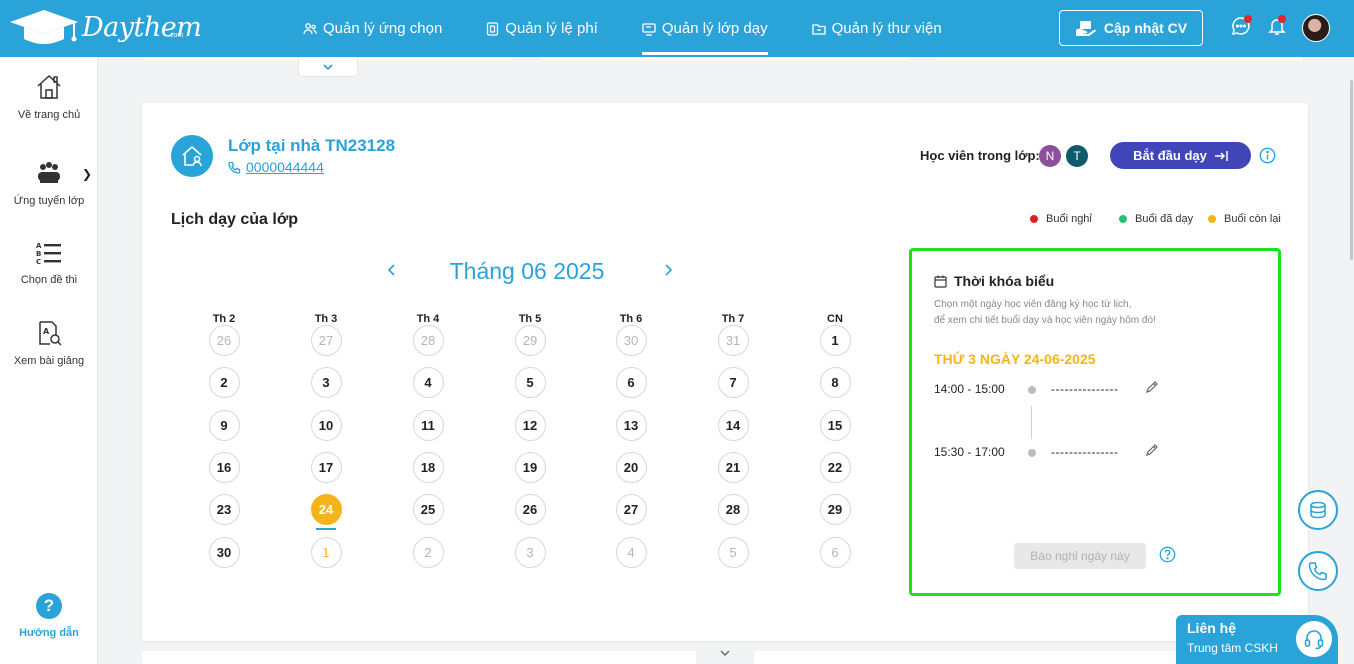 The image size is (1354, 664). What do you see at coordinates (372, 28) in the screenshot?
I see `nav-item-applications: Quản lý ứng chọn` at bounding box center [372, 28].